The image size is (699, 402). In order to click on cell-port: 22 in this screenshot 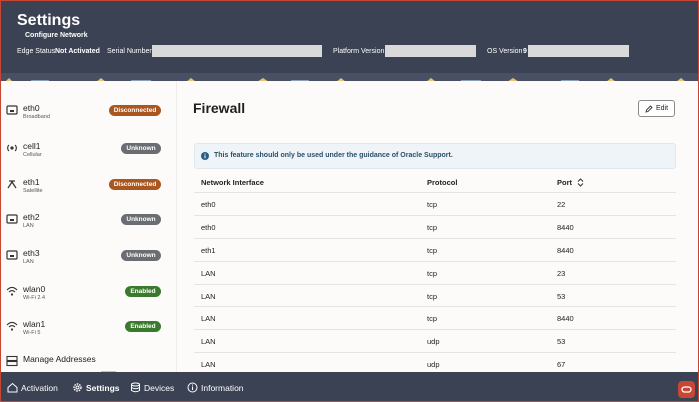, I will do `click(561, 204)`.